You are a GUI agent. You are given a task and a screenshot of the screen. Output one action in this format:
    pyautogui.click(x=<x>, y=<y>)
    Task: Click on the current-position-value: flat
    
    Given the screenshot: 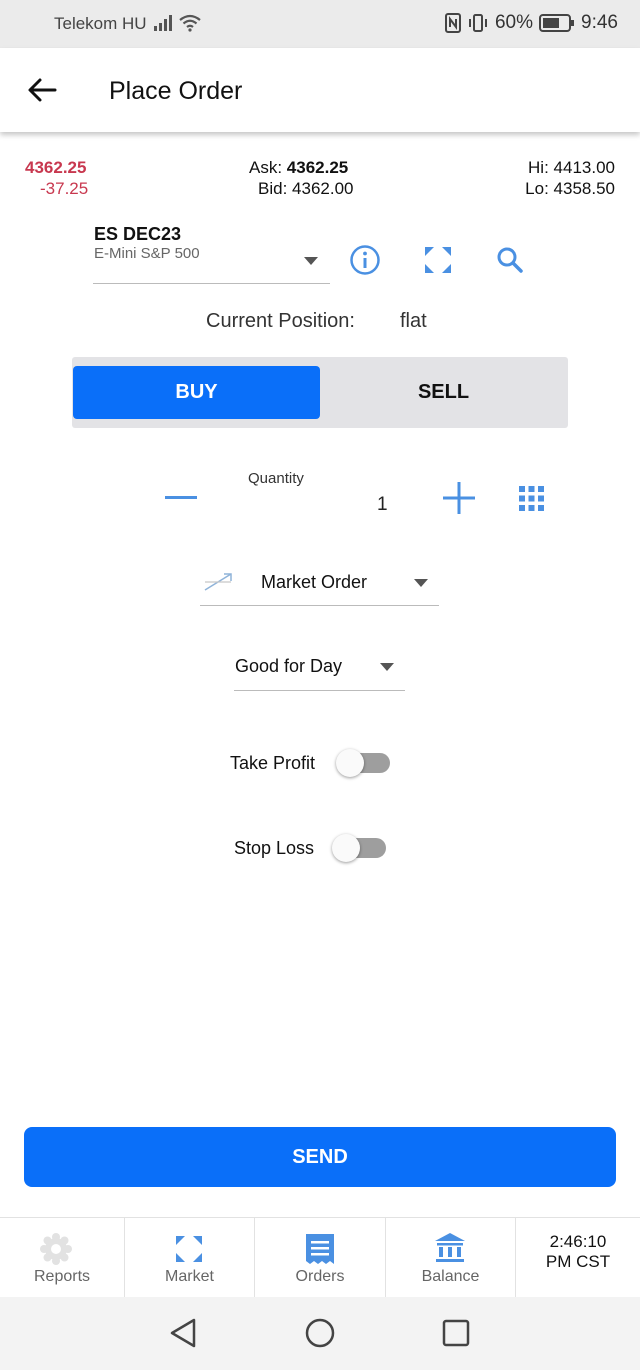 What is the action you would take?
    pyautogui.click(x=413, y=321)
    